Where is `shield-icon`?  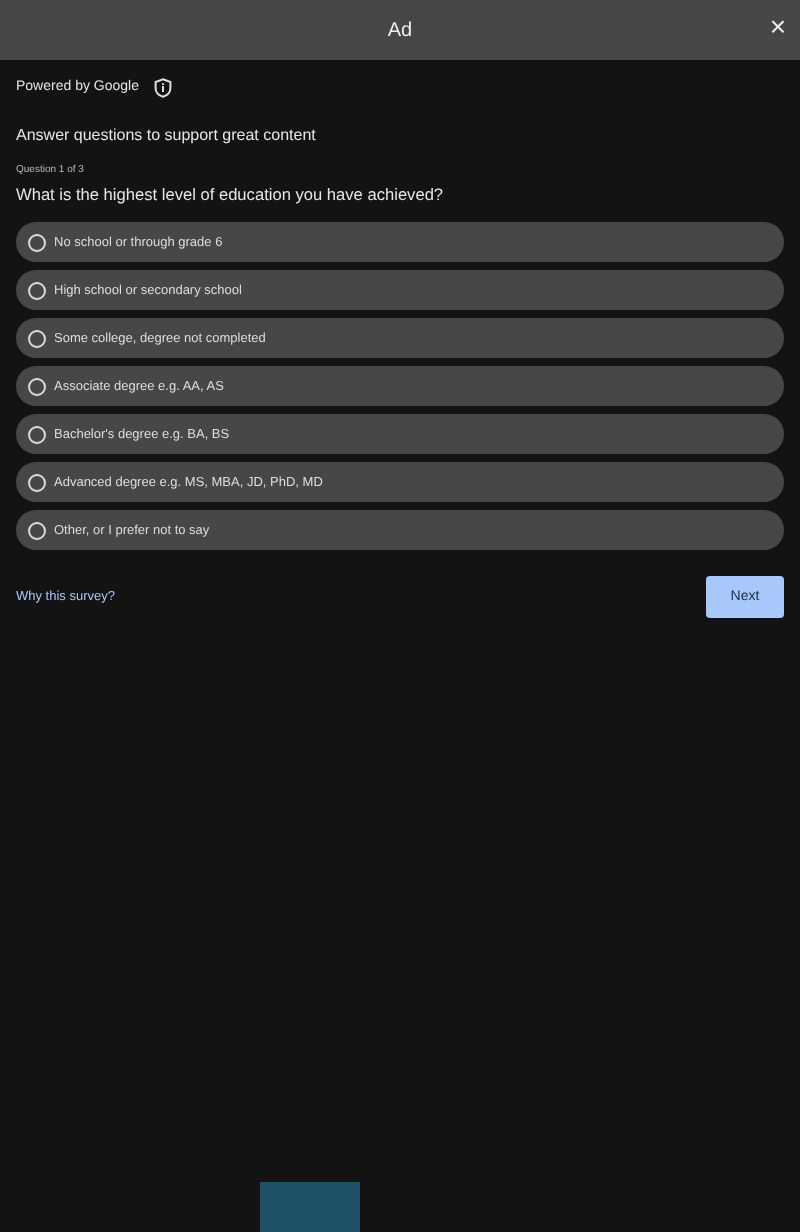 shield-icon is located at coordinates (163, 88).